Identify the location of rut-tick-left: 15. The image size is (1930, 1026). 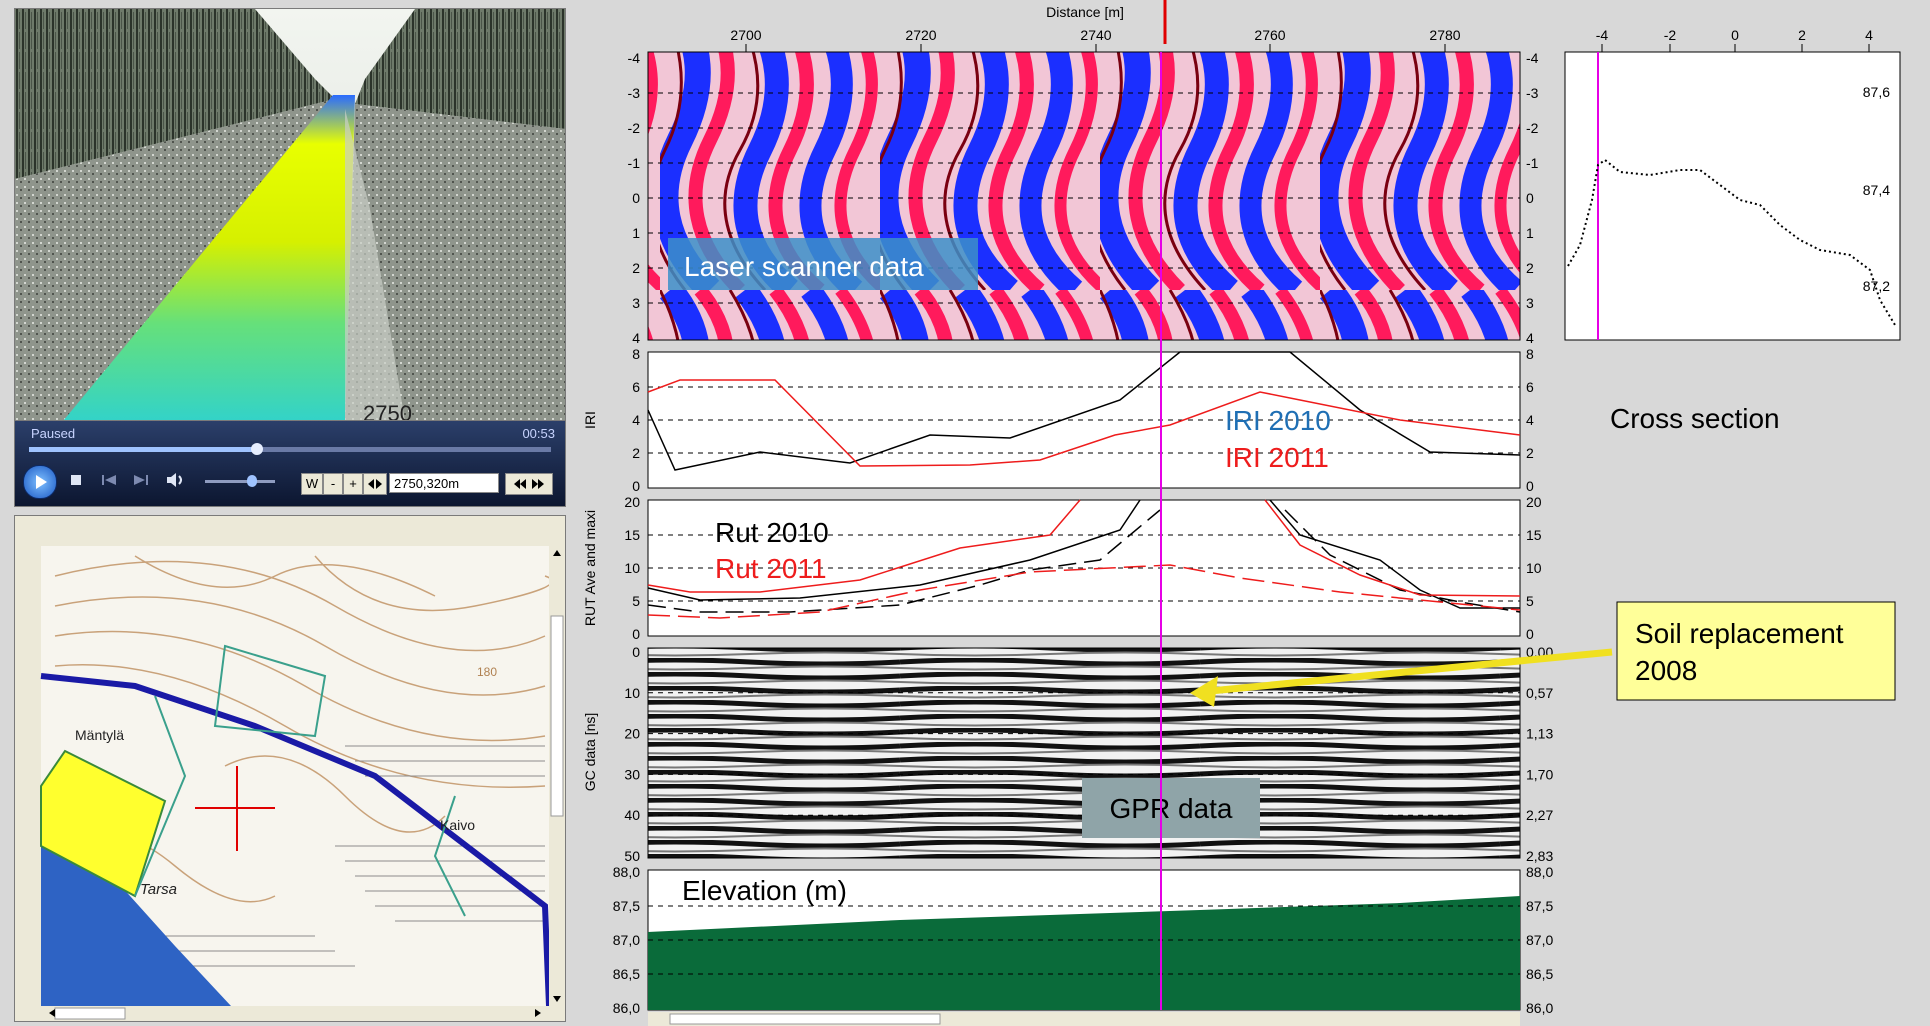
(632, 535).